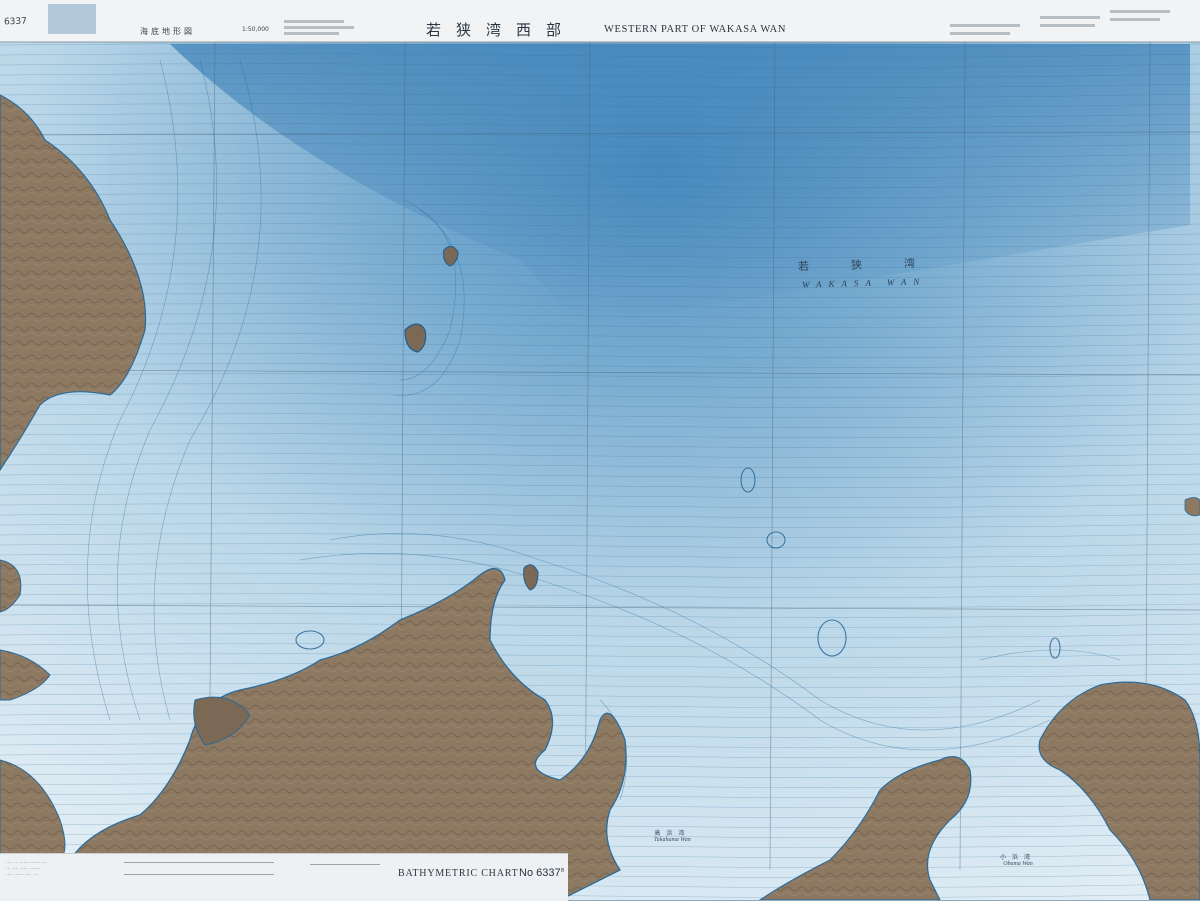 The width and height of the screenshot is (1200, 901). I want to click on footer-chart-number: No 6337a, so click(541, 873).